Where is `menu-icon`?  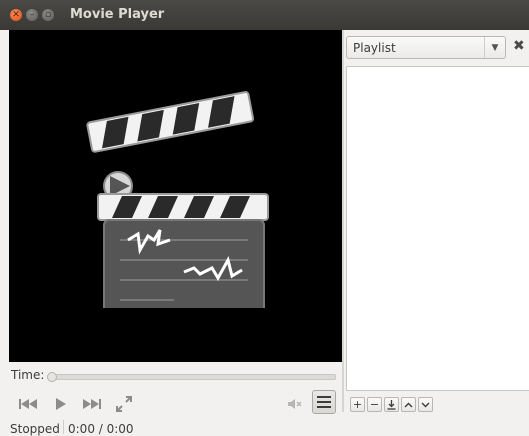 menu-icon is located at coordinates (324, 402).